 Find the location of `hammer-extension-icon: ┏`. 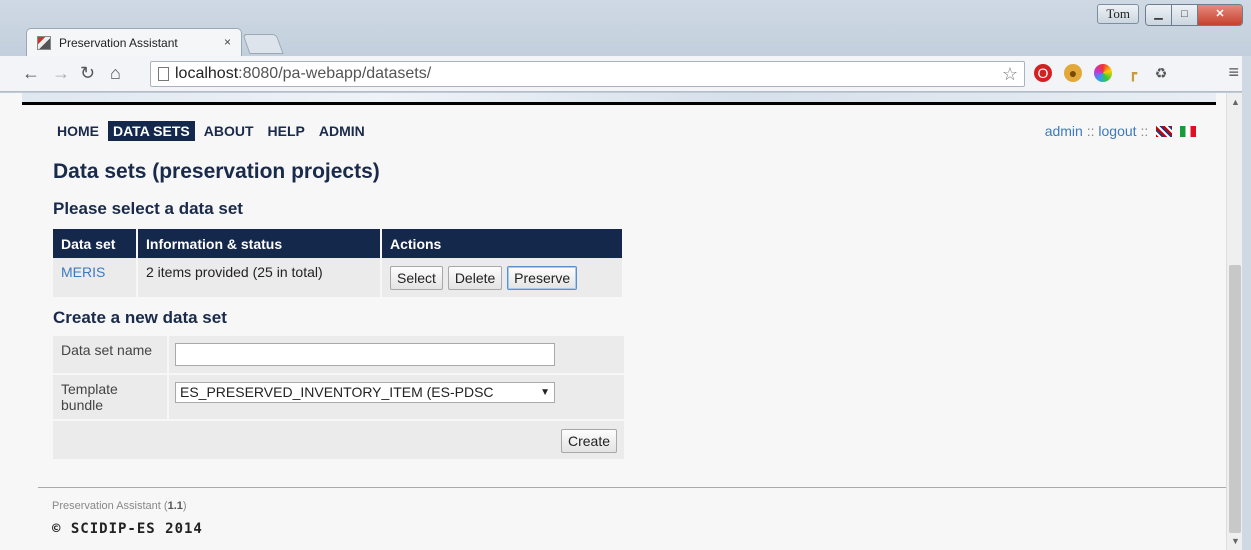

hammer-extension-icon: ┏ is located at coordinates (1133, 73).